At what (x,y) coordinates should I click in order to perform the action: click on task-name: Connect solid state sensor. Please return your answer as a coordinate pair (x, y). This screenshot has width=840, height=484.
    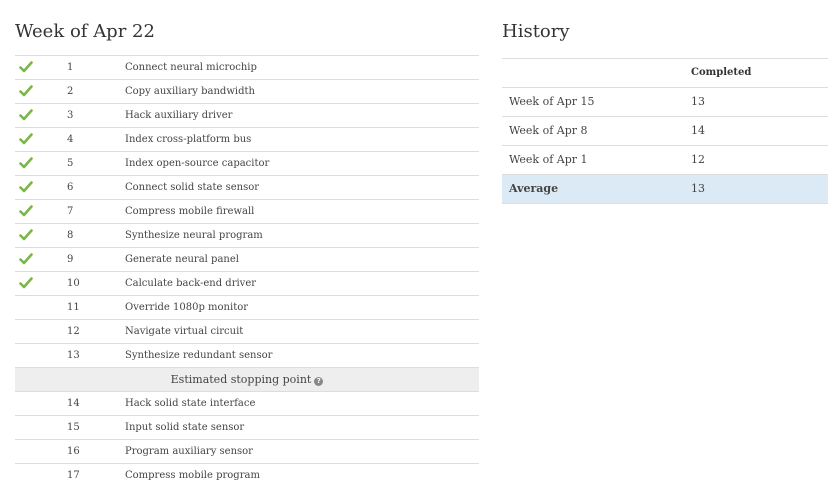
    Looking at the image, I should click on (192, 187).